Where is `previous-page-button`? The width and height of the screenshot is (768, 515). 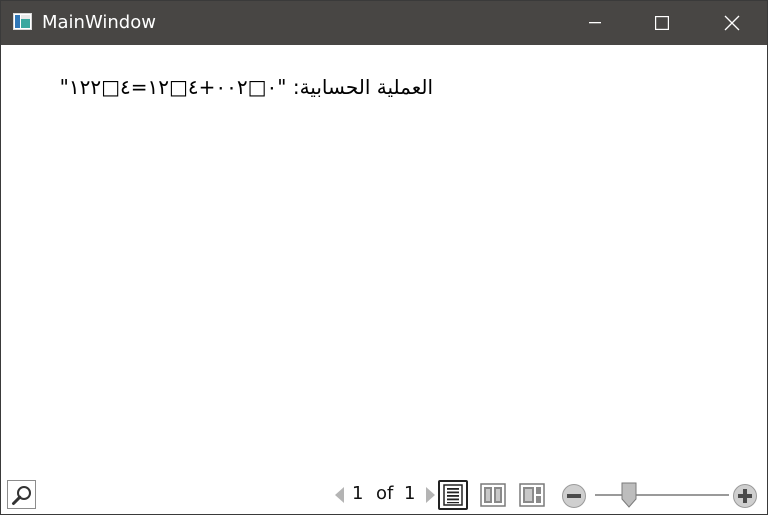 previous-page-button is located at coordinates (339, 495).